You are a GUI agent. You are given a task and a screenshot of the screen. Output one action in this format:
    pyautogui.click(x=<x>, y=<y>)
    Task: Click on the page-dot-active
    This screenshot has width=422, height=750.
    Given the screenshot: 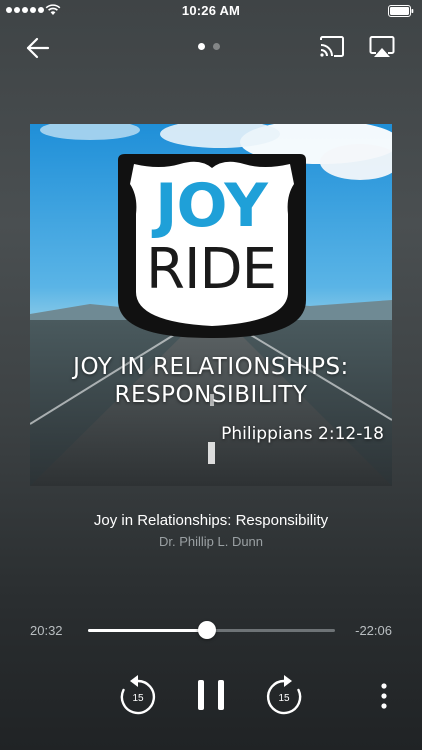 What is the action you would take?
    pyautogui.click(x=201, y=46)
    